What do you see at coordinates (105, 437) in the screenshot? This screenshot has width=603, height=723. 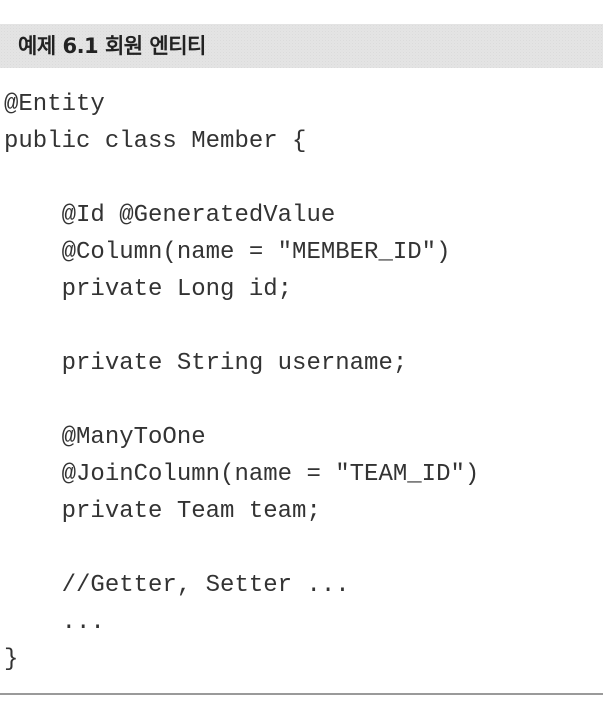 I see `code-line: @ManyToOne` at bounding box center [105, 437].